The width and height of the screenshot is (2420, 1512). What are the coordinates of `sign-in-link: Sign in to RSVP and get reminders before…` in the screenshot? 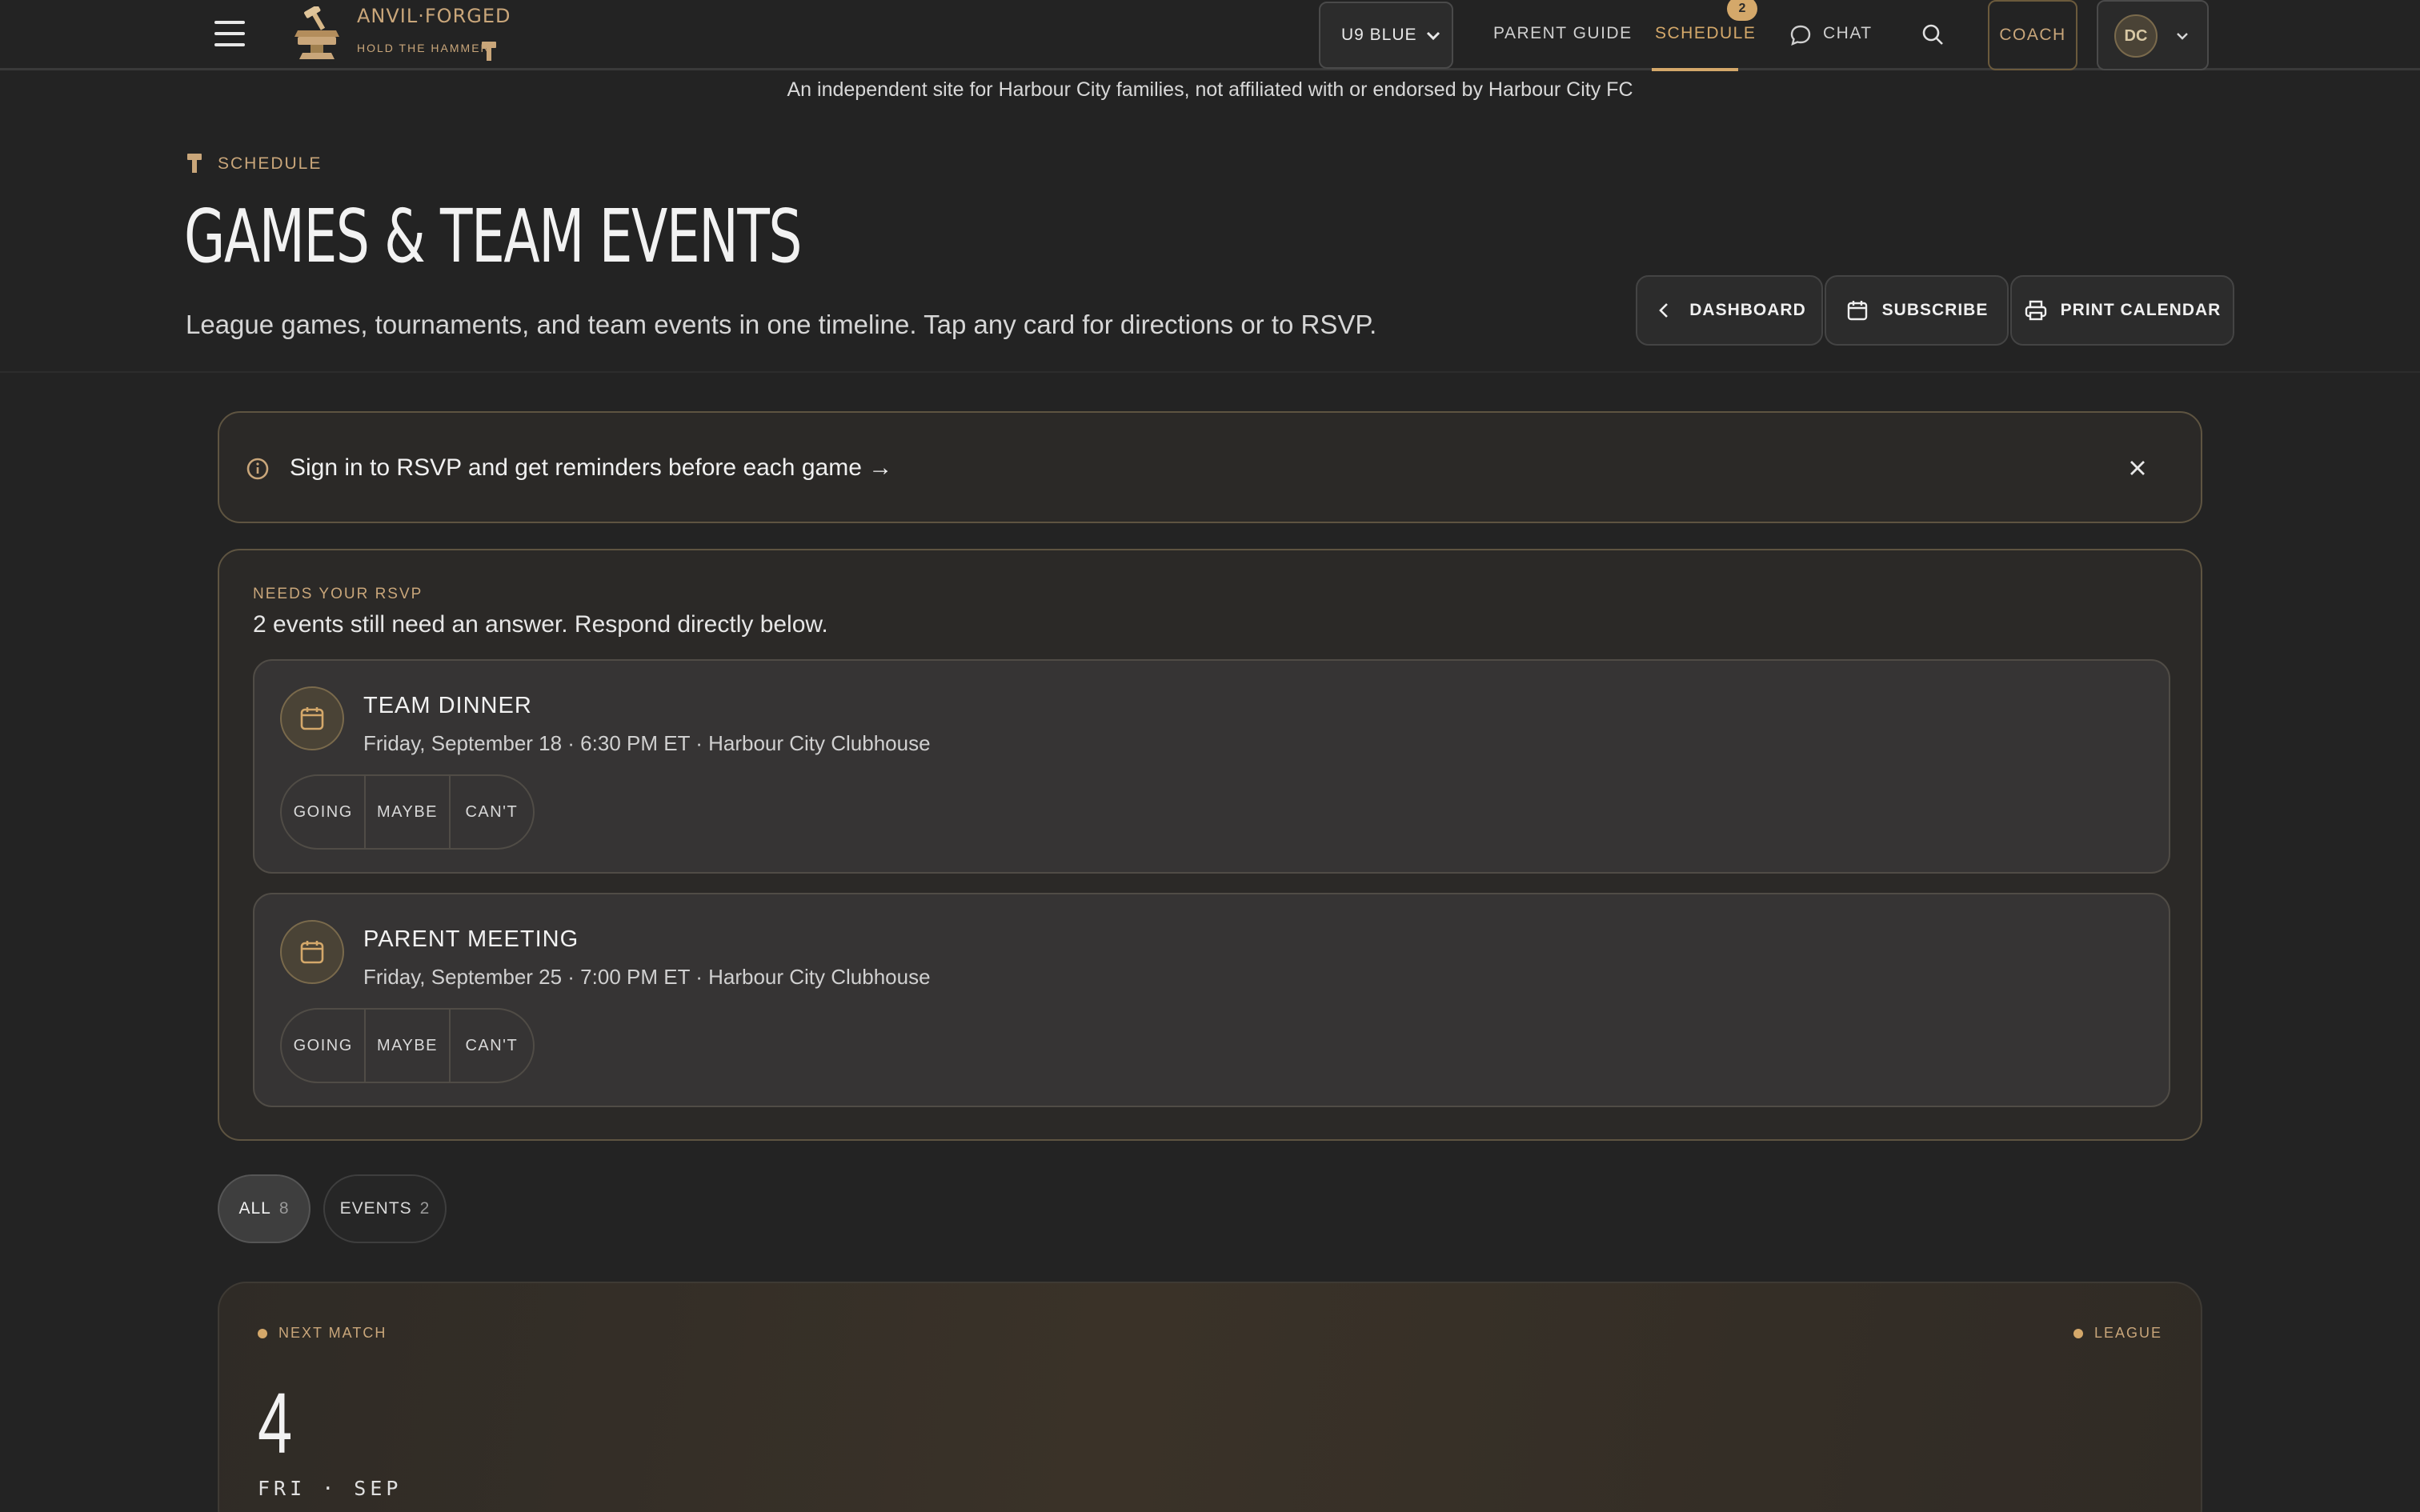 It's located at (591, 468).